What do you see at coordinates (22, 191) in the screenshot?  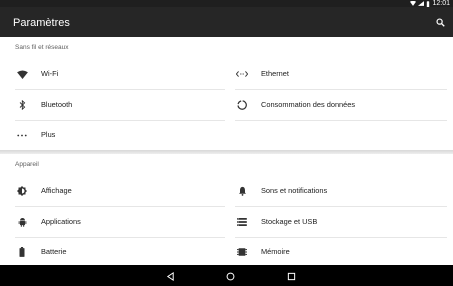 I see `brightness-icon` at bounding box center [22, 191].